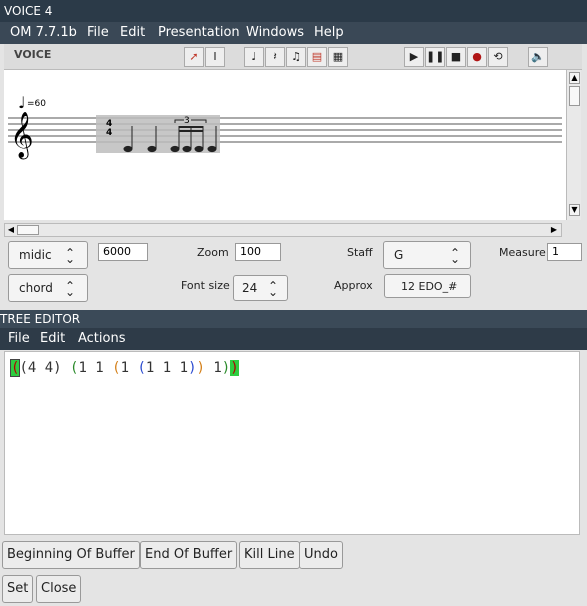 Image resolution: width=587 pixels, height=606 pixels. What do you see at coordinates (33, 54) in the screenshot?
I see `toolbar-label: VOICE` at bounding box center [33, 54].